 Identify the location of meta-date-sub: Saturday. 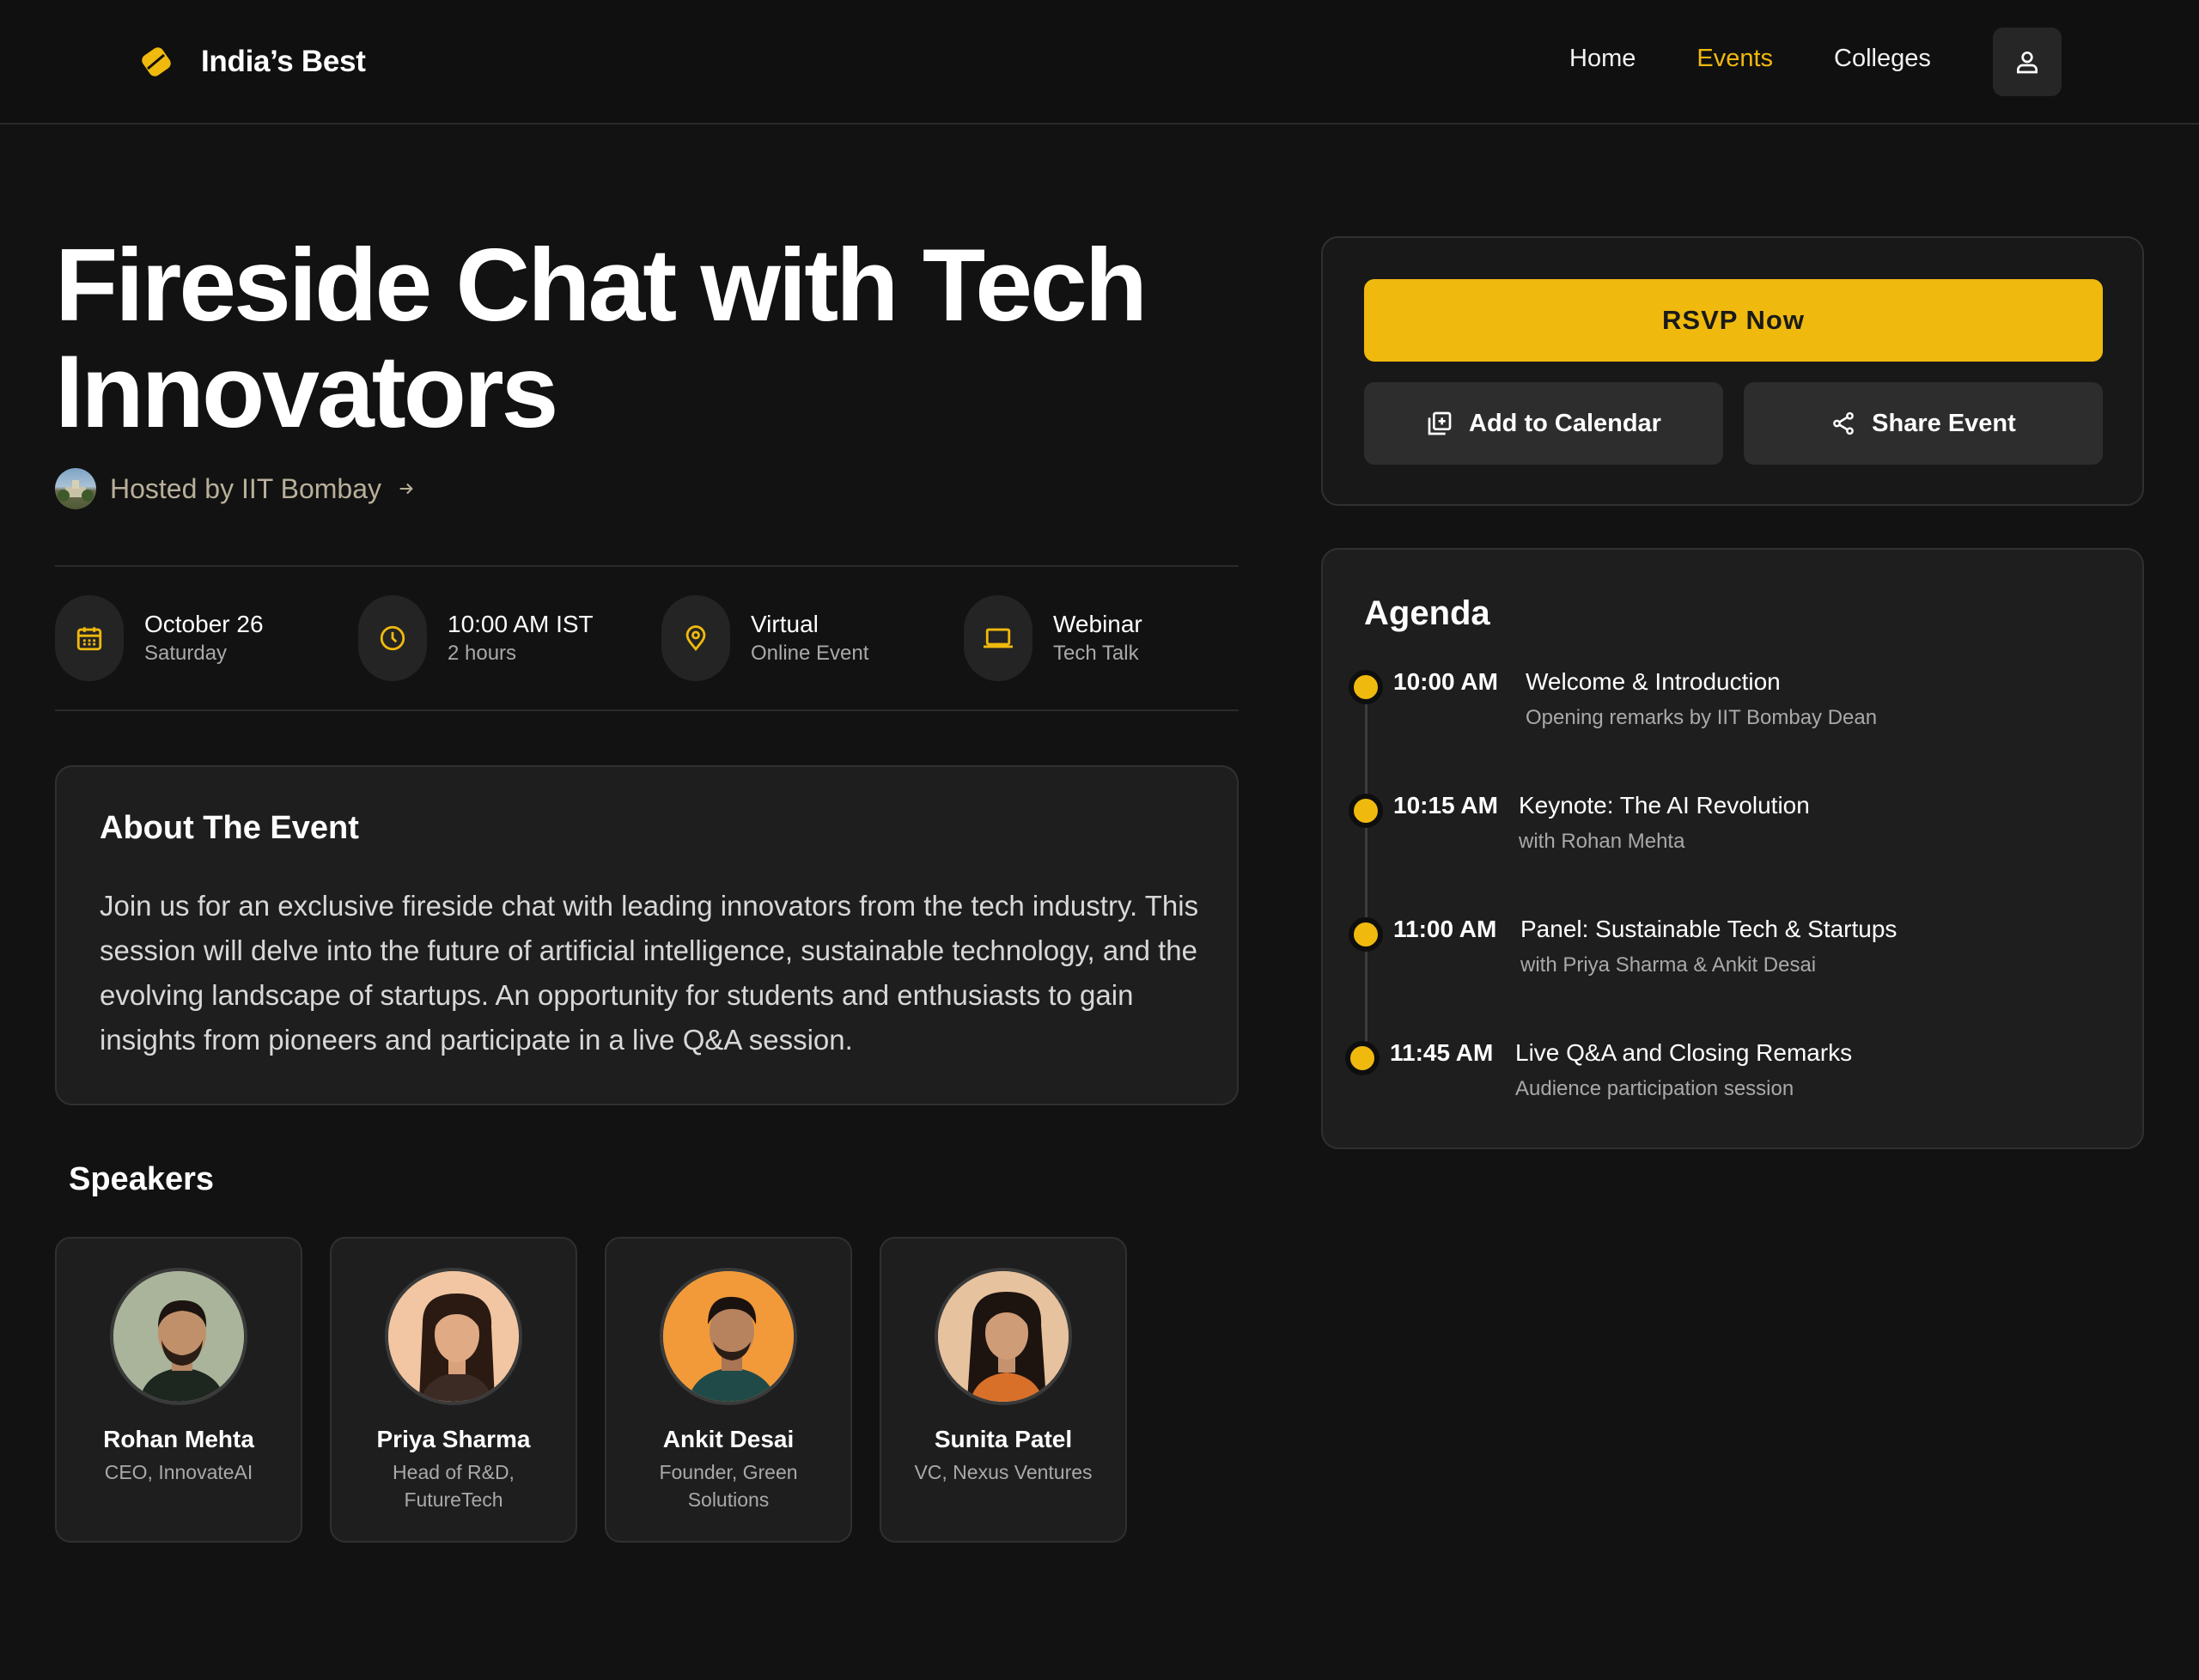
(186, 654).